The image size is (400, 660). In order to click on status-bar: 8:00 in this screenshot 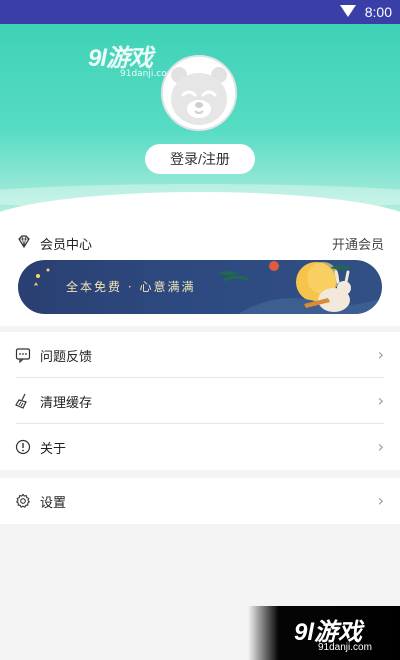, I will do `click(200, 12)`.